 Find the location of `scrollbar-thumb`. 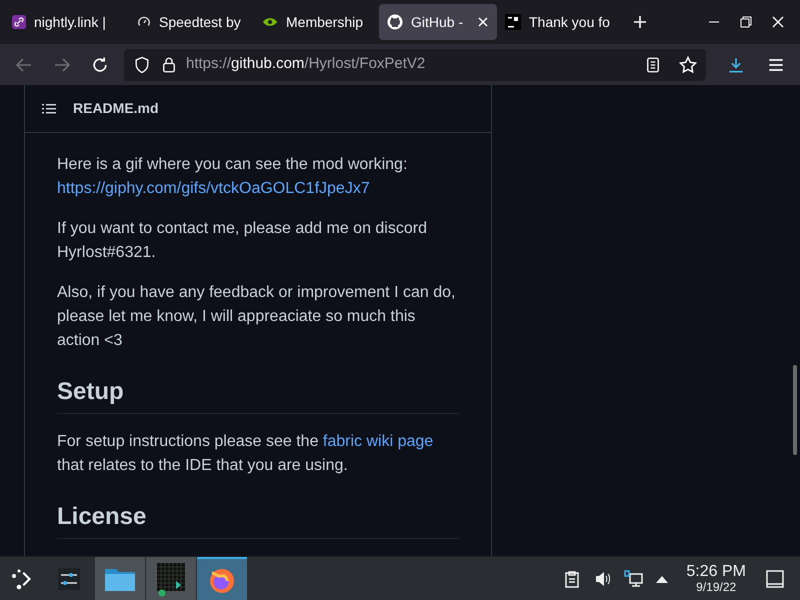

scrollbar-thumb is located at coordinates (795, 410).